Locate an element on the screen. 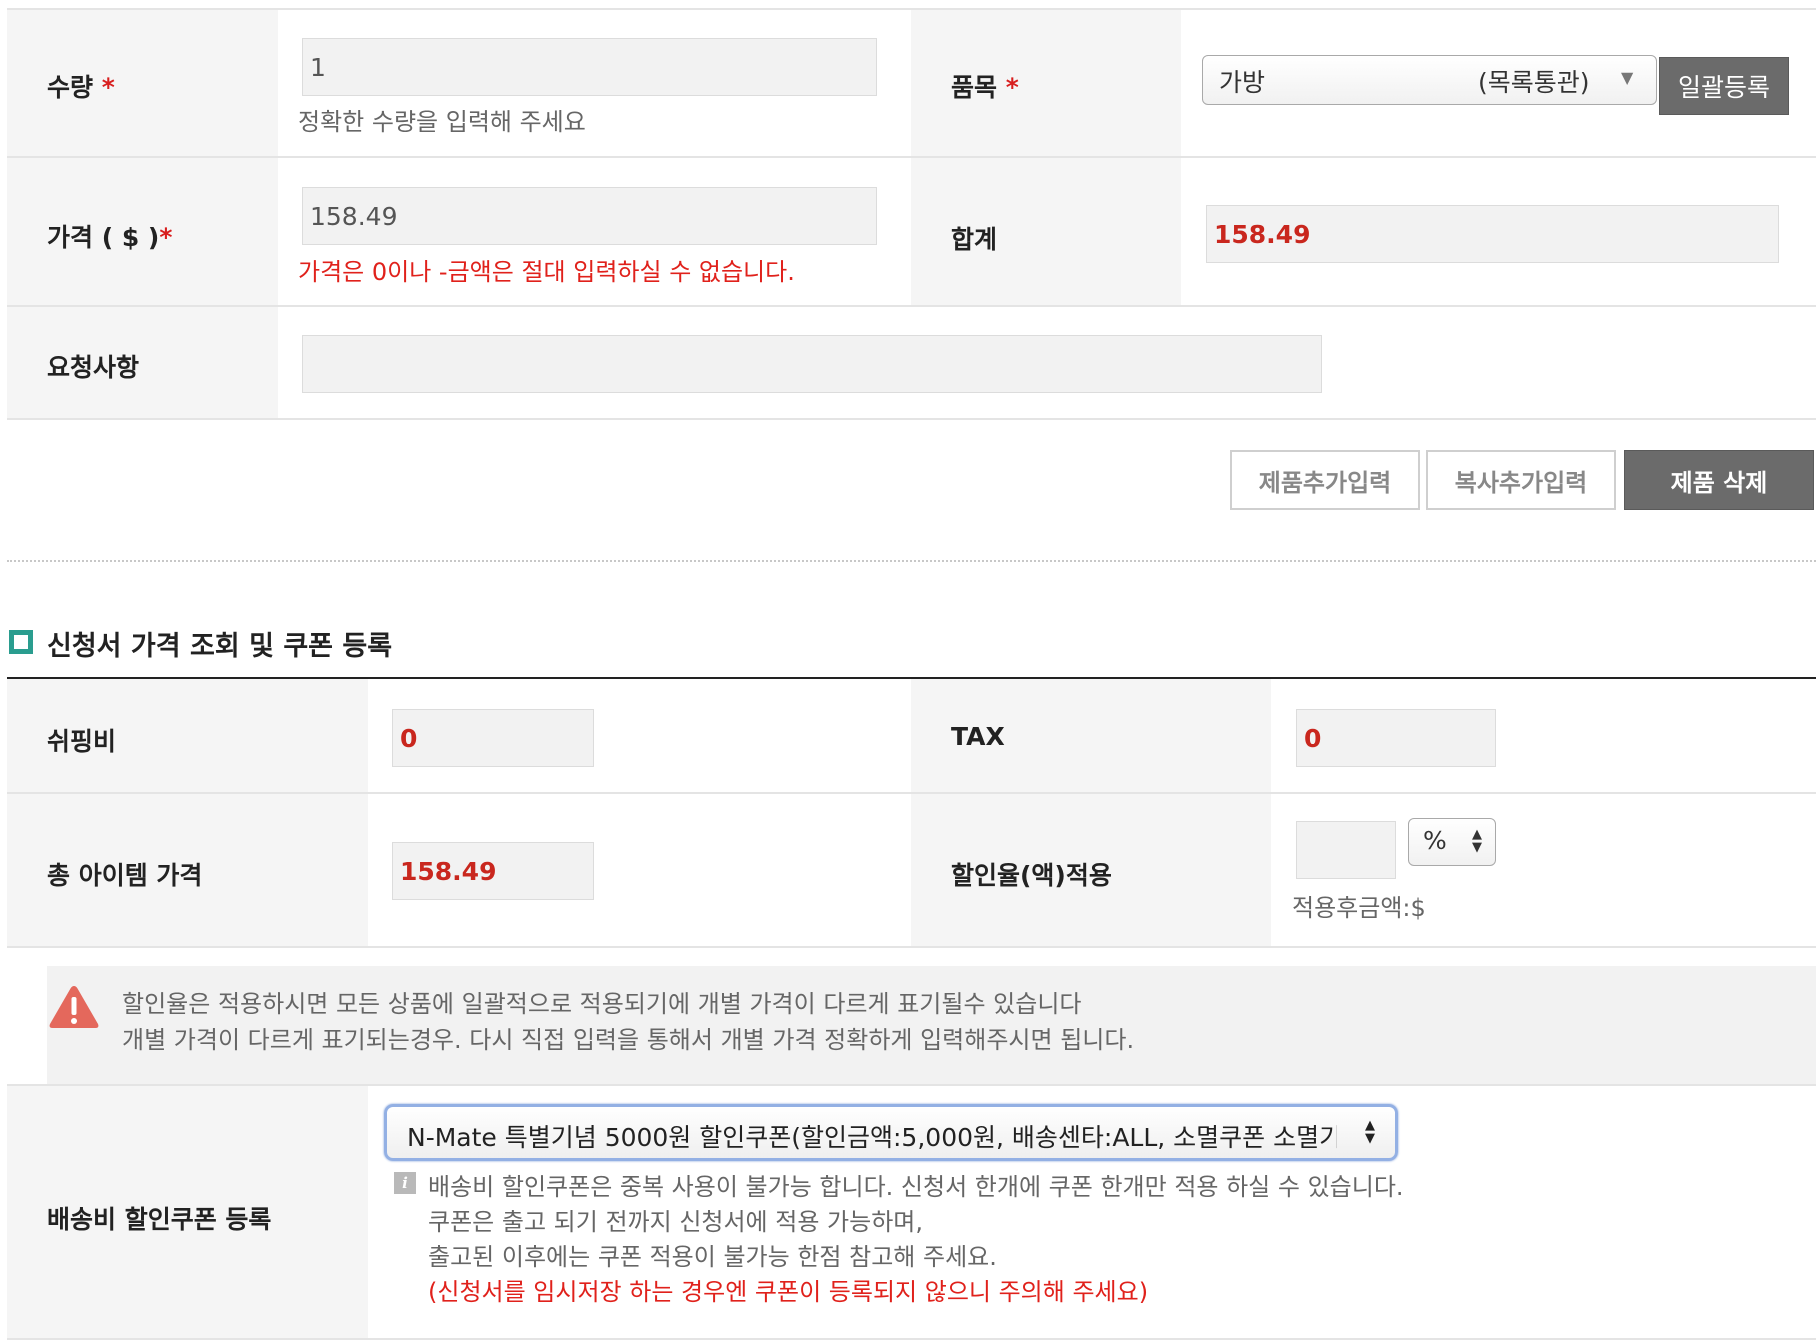  price-input: 158.49 is located at coordinates (589, 216).